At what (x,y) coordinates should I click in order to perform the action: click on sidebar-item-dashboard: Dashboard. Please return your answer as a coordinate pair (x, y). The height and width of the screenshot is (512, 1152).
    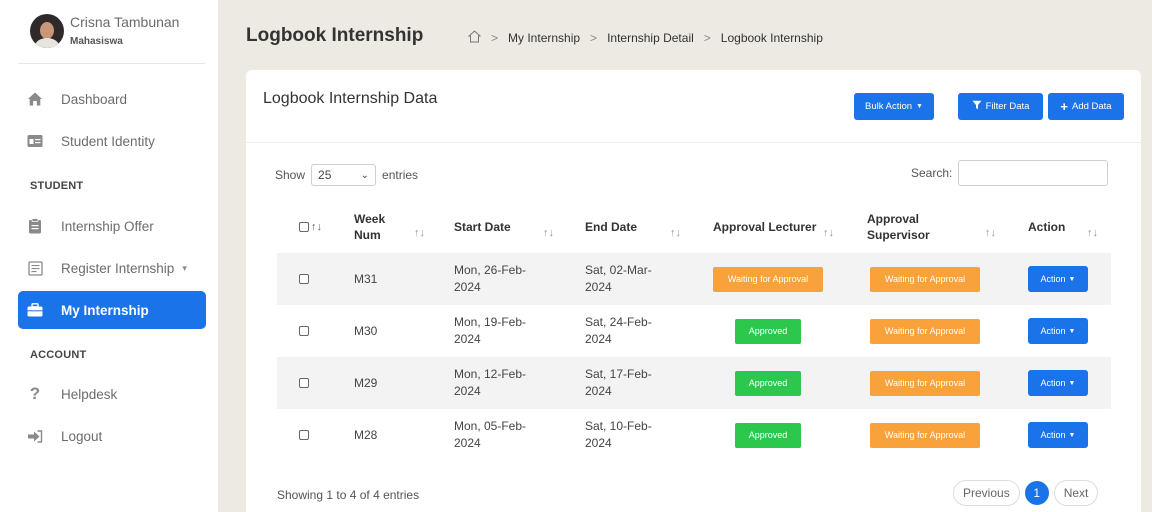
    Looking at the image, I should click on (112, 99).